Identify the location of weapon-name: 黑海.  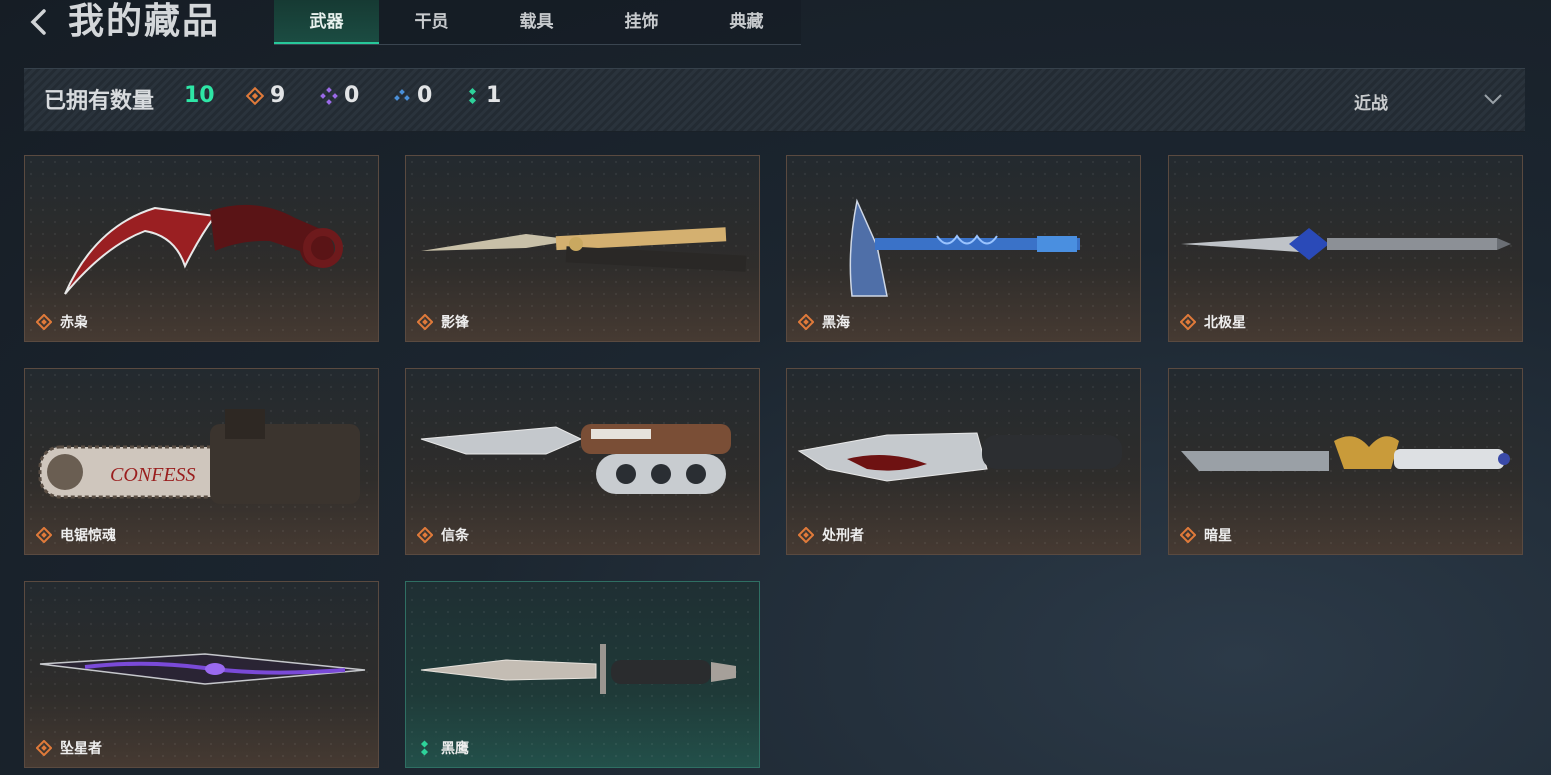
(836, 323).